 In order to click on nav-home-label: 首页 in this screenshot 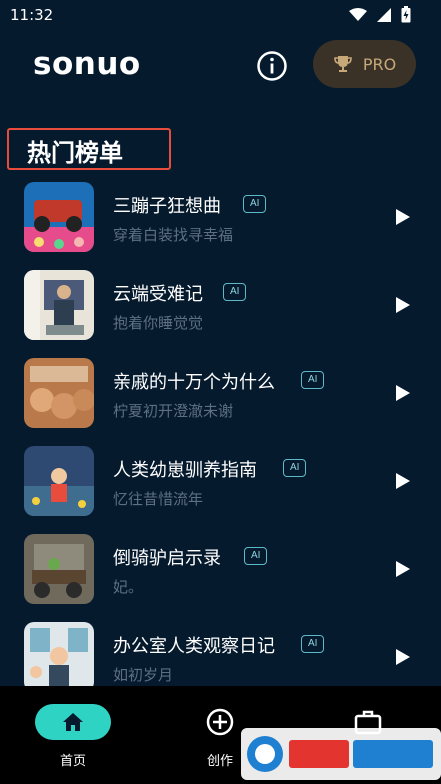, I will do `click(72, 761)`.